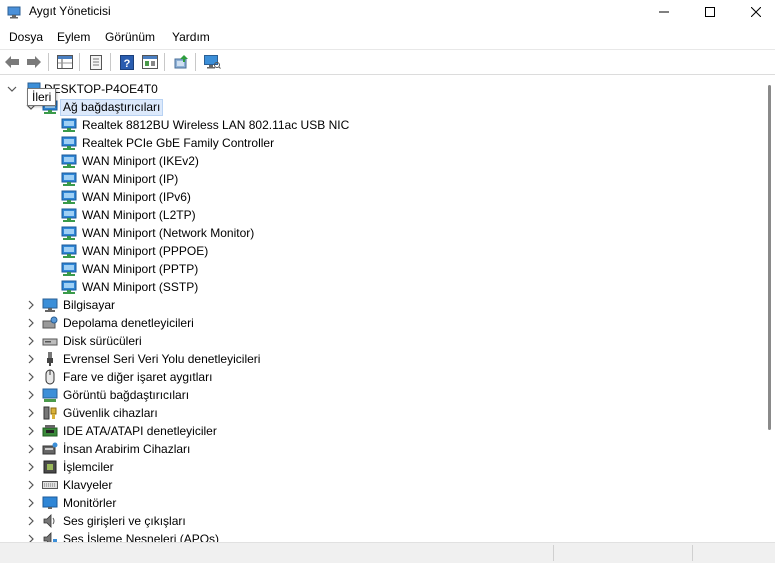 The image size is (775, 563). I want to click on toolbar: ?, so click(387, 62).